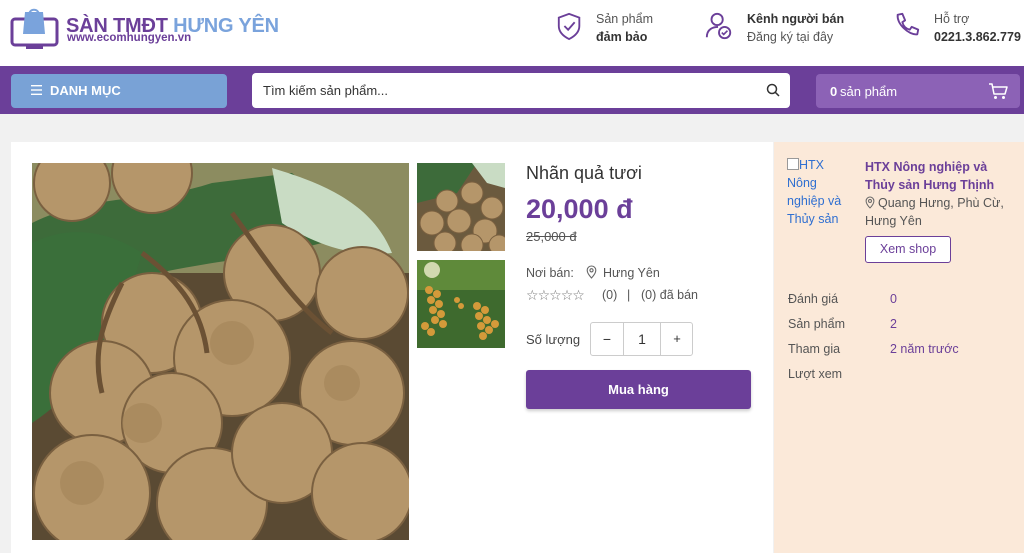 The height and width of the screenshot is (553, 1024). I want to click on seller-label: Nơi bán:, so click(550, 273).